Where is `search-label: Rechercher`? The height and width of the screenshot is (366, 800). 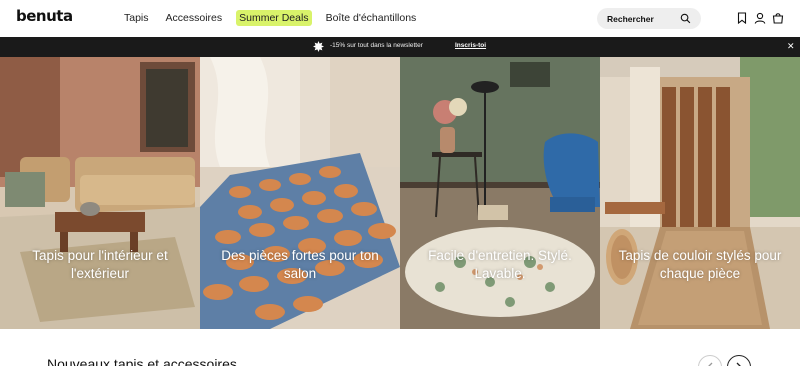
search-label: Rechercher is located at coordinates (630, 18).